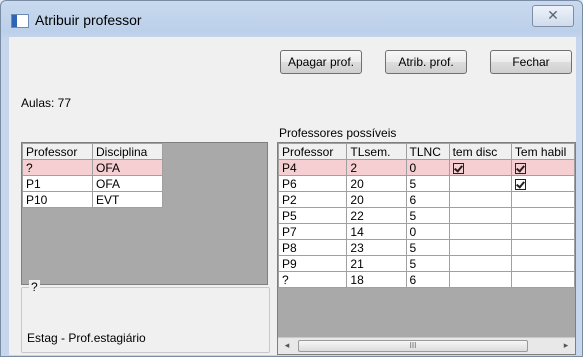  Describe the element at coordinates (291, 16) in the screenshot. I see `title-bar: Atribuir professor ✕` at that location.